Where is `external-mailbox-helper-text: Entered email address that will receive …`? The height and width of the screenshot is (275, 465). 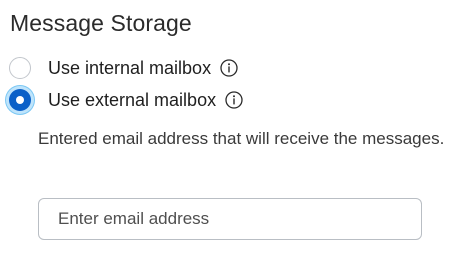 external-mailbox-helper-text: Entered email address that will receive … is located at coordinates (241, 138).